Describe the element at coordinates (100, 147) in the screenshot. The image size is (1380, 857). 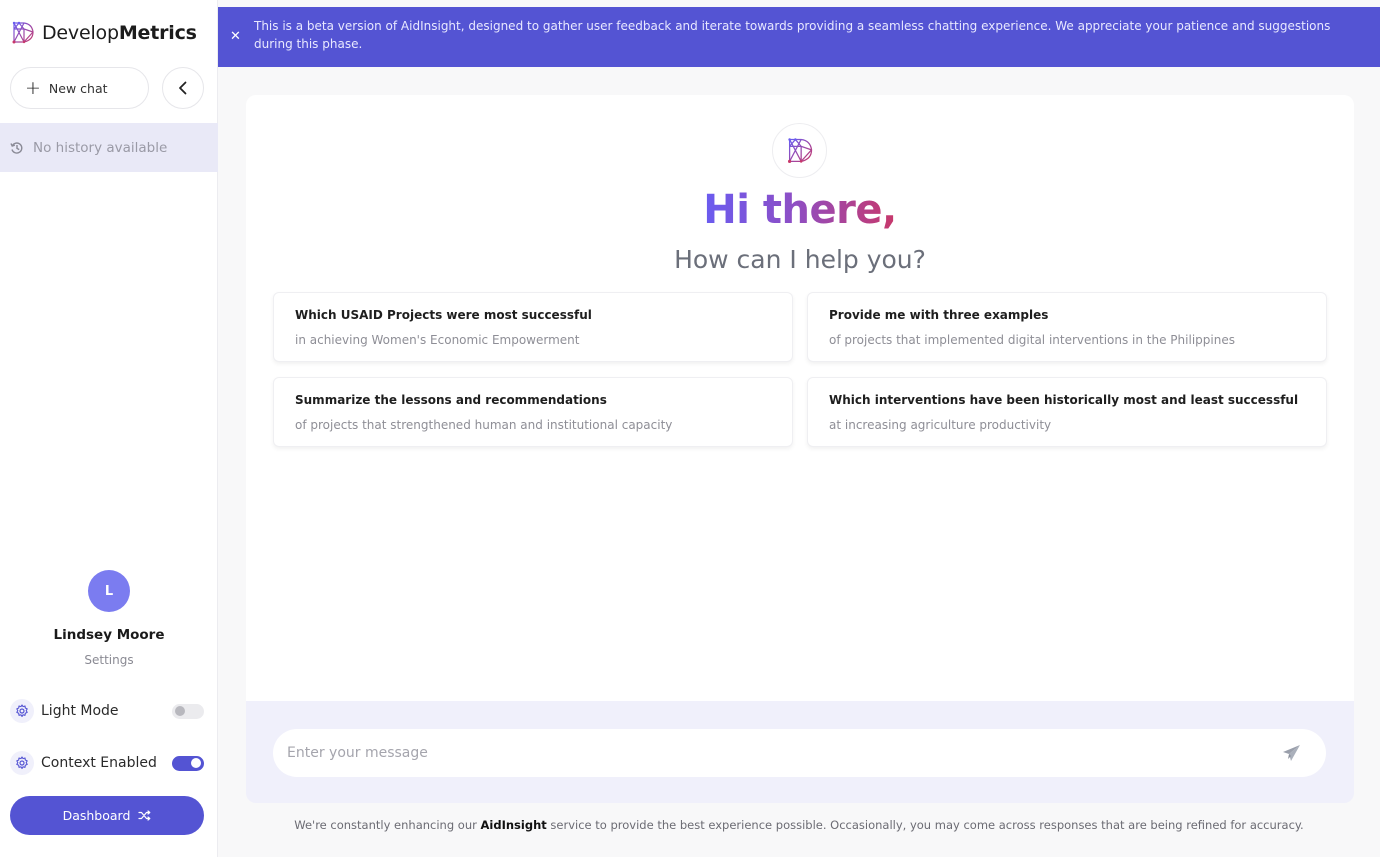
I see `history-empty-text: No history available` at that location.